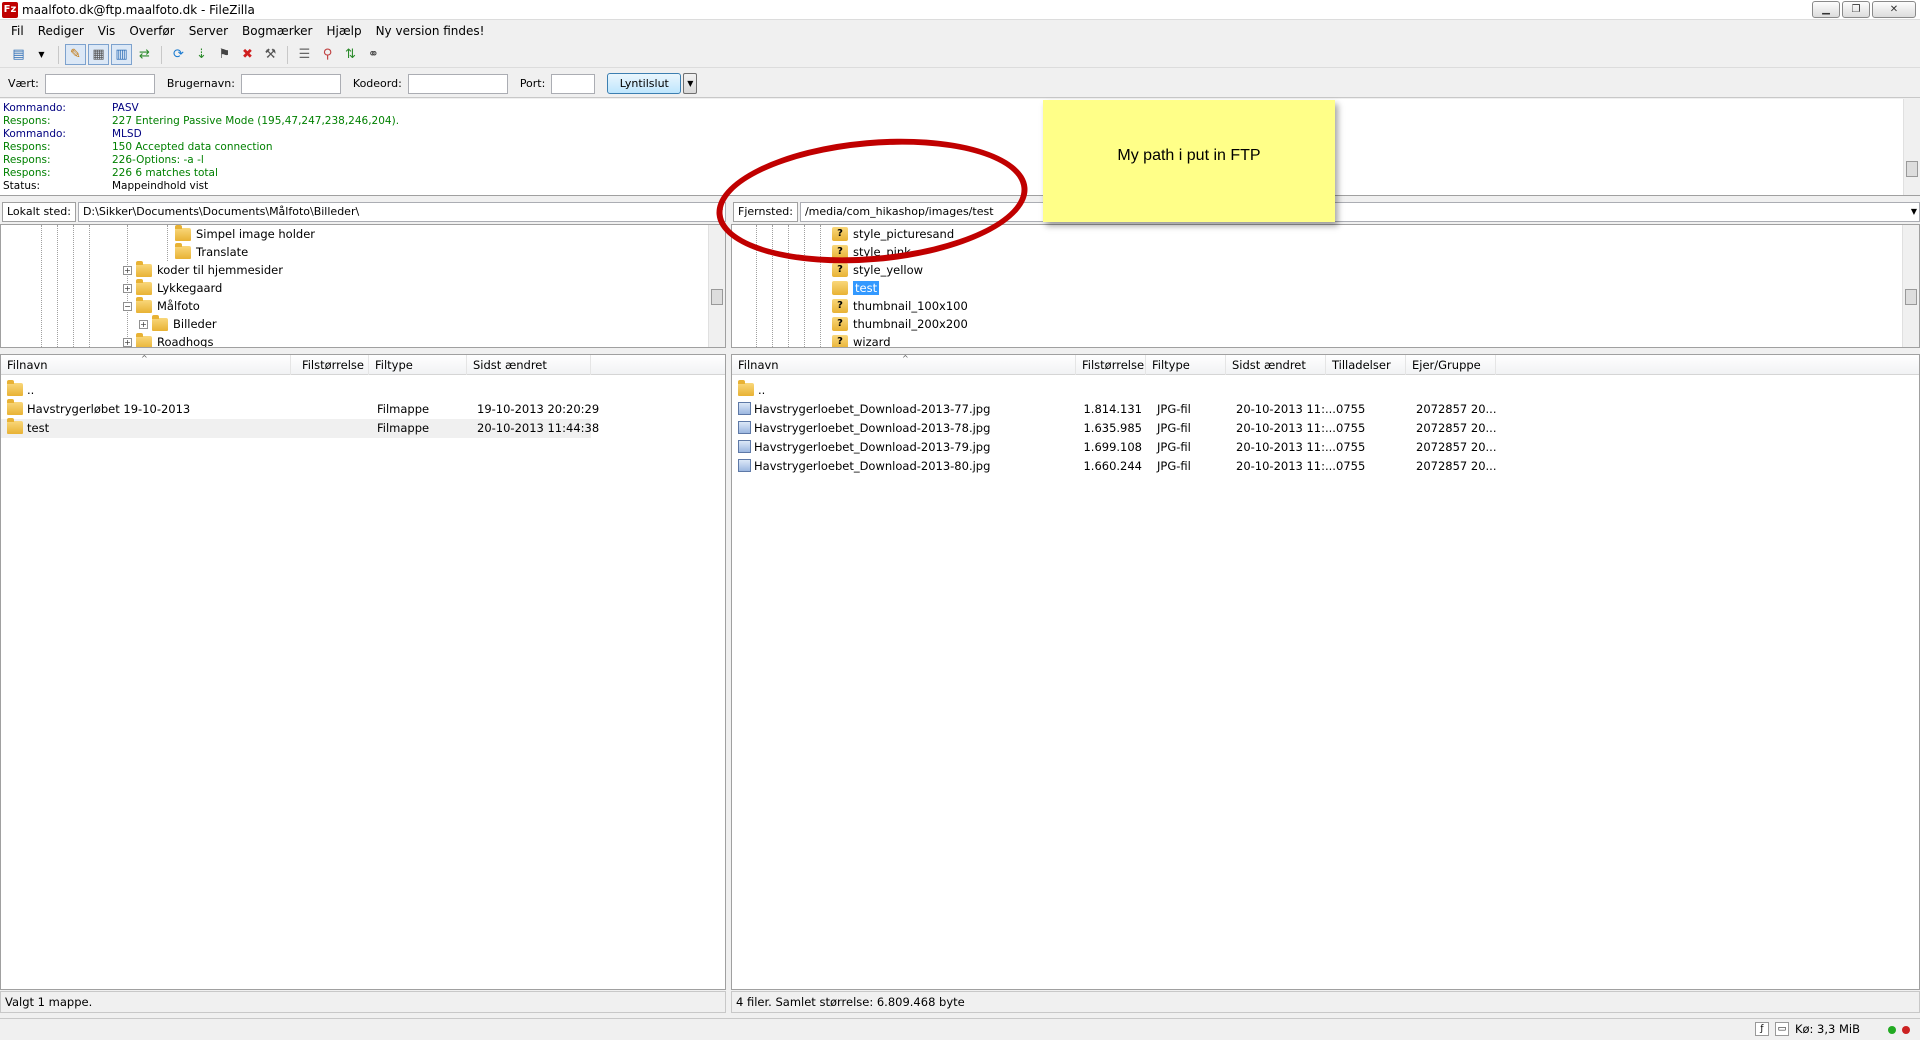 Image resolution: width=1920 pixels, height=1040 pixels. Describe the element at coordinates (960, 55) in the screenshot. I see `toolbar: ▤ ▼ ✎ ▦ ▥ ⇄ ⟳ ⇣ ⚑ ✖ ⚒ ☰ ⚲ ⇅ ⚭` at that location.